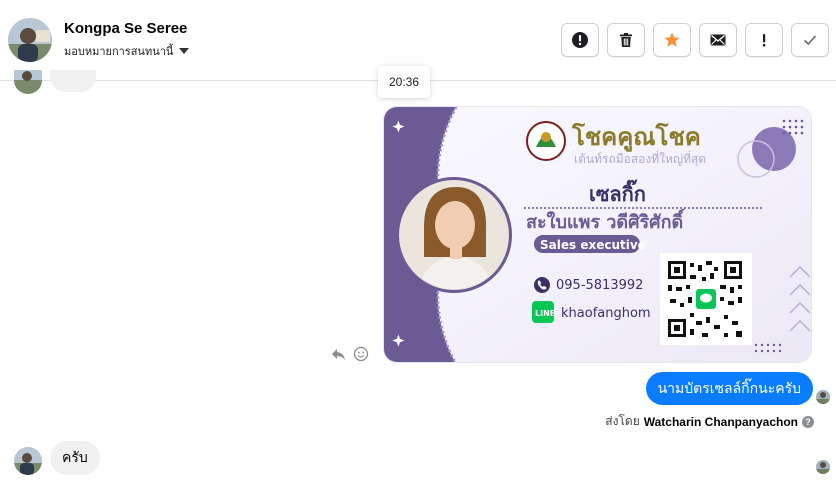 This screenshot has height=502, width=836. I want to click on exclamation-icon, so click(764, 40).